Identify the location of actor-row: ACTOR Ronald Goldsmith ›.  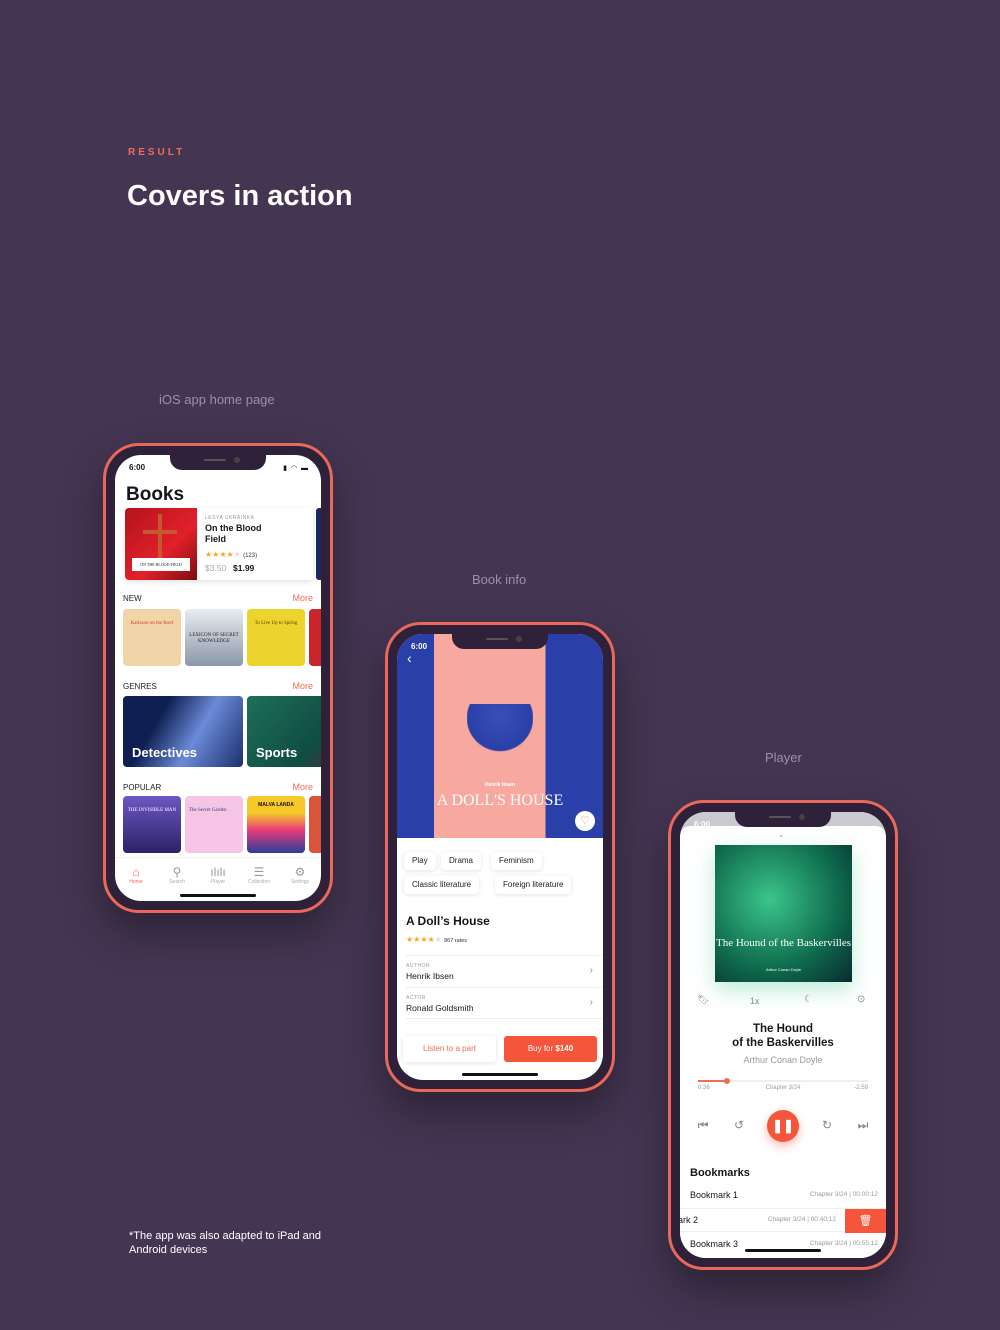
(504, 1003).